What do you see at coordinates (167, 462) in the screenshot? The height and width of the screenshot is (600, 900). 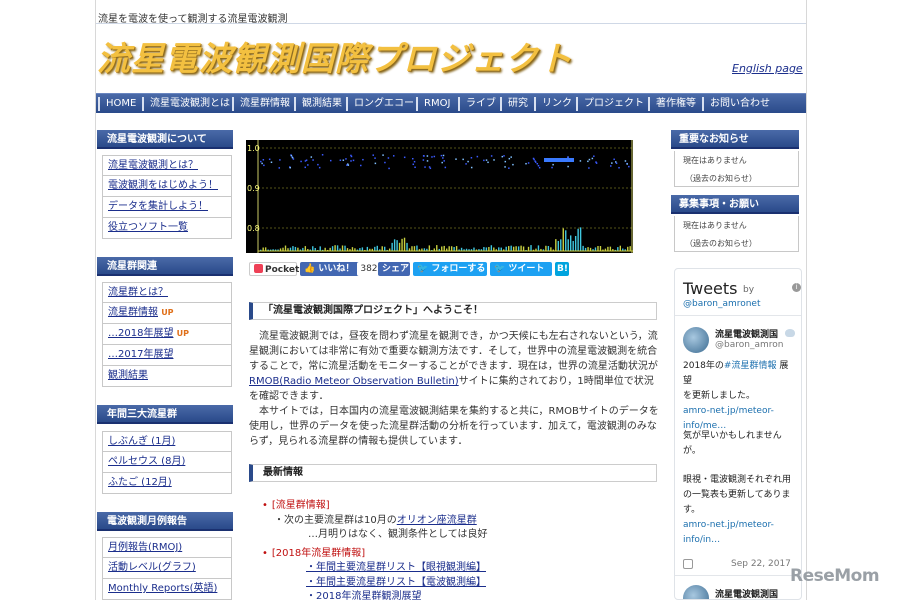 I see `sidebar-item-perseids: ペルセウス (8月)` at bounding box center [167, 462].